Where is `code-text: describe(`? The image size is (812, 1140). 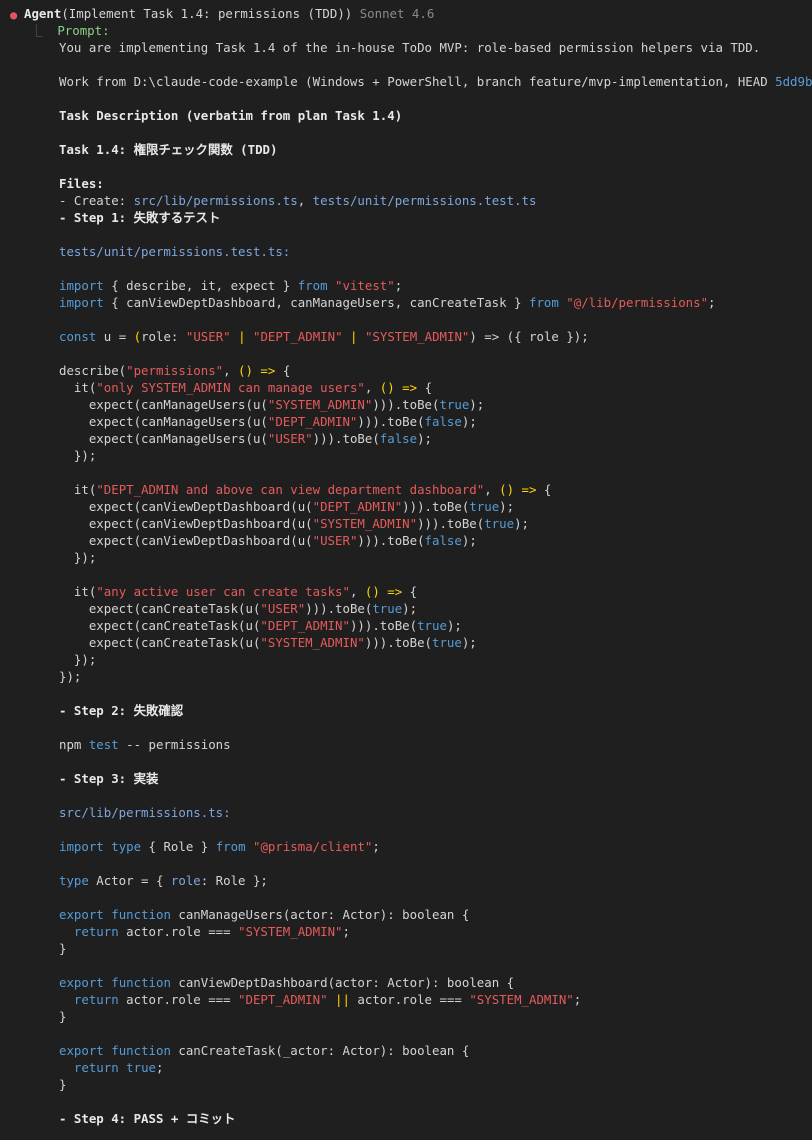
code-text: describe( is located at coordinates (93, 370).